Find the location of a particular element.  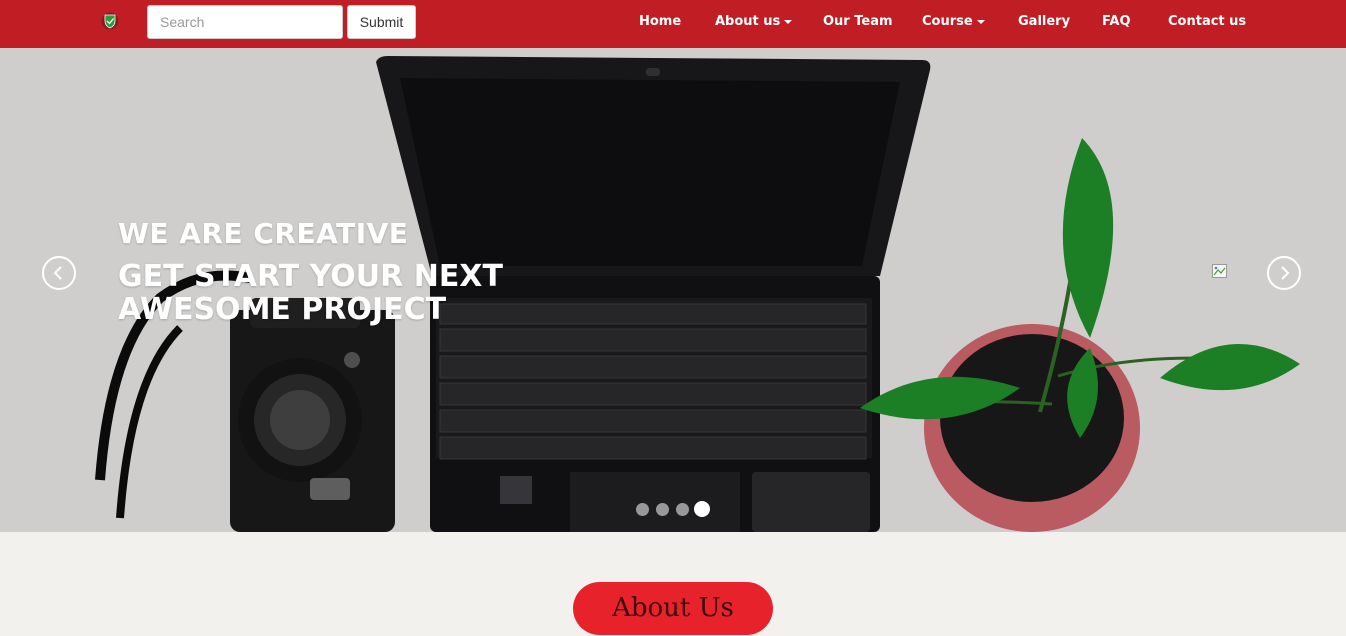

nav-our-team-label: Our Team is located at coordinates (858, 21).